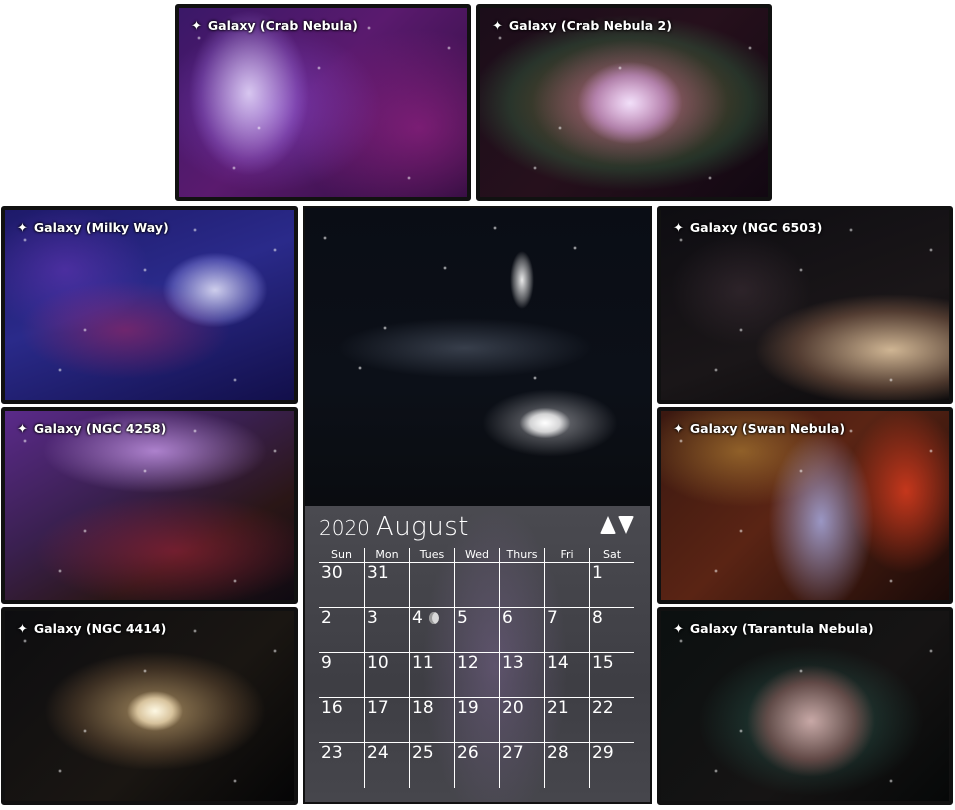 The image size is (955, 810). I want to click on gallery-card-ngc-4414: ✦ Galaxy (NGC 4414), so click(149, 706).